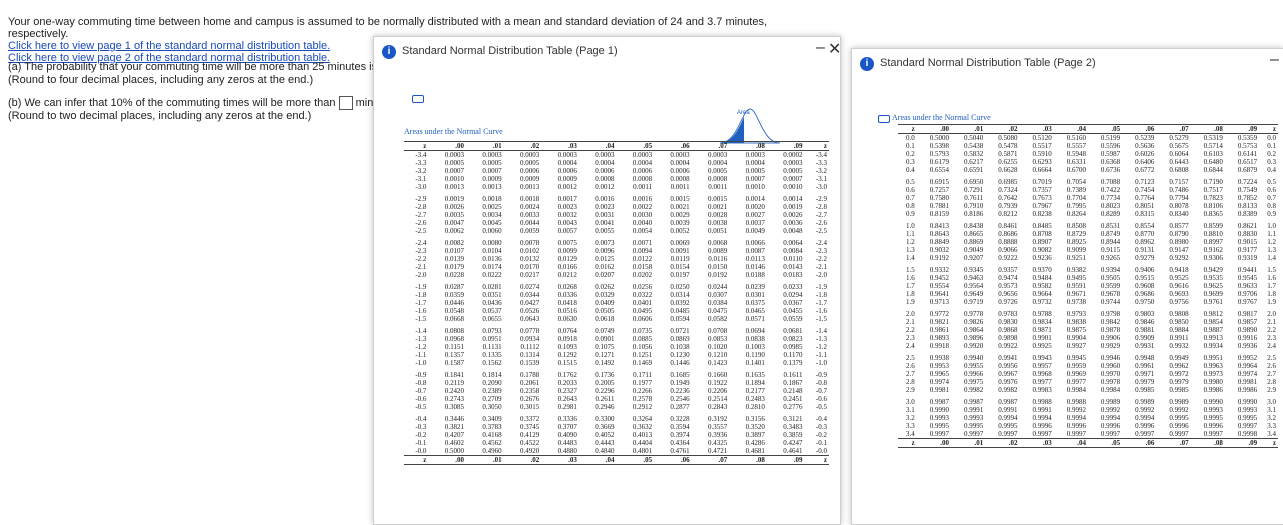  What do you see at coordinates (718, 267) in the screenshot?
I see `table-cell: 0.0150` at bounding box center [718, 267].